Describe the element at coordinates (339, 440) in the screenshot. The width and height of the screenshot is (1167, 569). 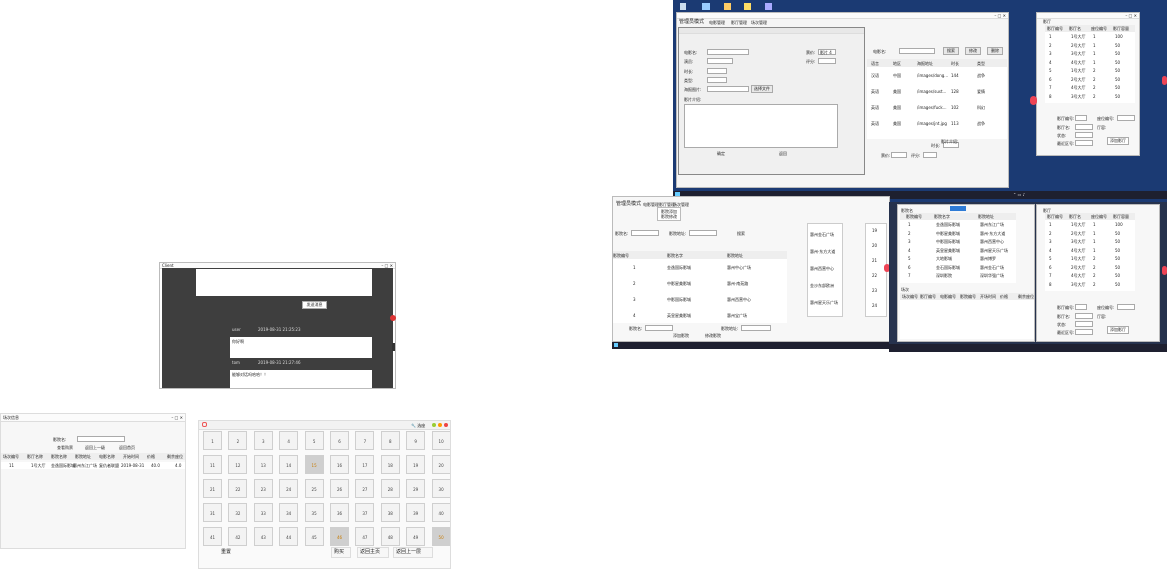
I see `seat-6: 6` at that location.